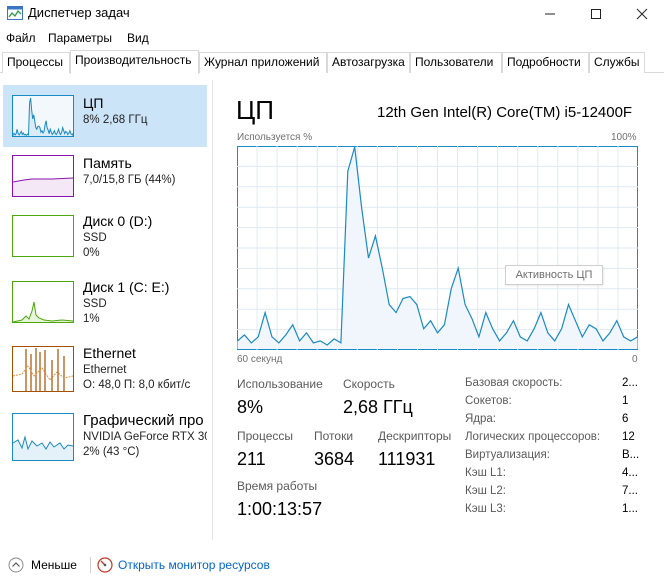 The width and height of the screenshot is (664, 588). What do you see at coordinates (280, 384) in the screenshot?
I see `usage-label: Использование` at bounding box center [280, 384].